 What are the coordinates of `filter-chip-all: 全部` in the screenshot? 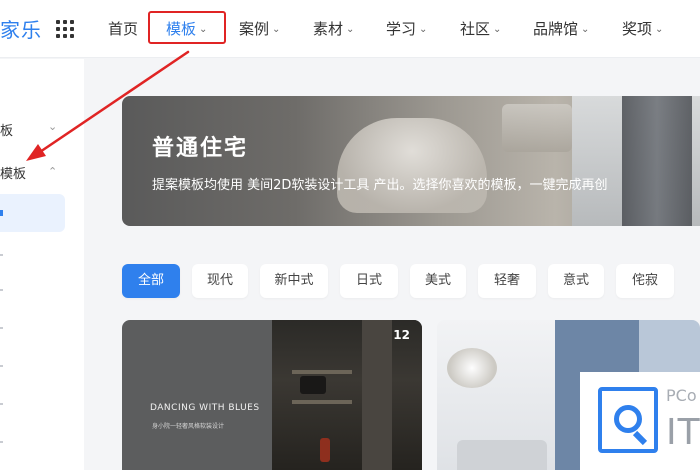 It's located at (151, 281).